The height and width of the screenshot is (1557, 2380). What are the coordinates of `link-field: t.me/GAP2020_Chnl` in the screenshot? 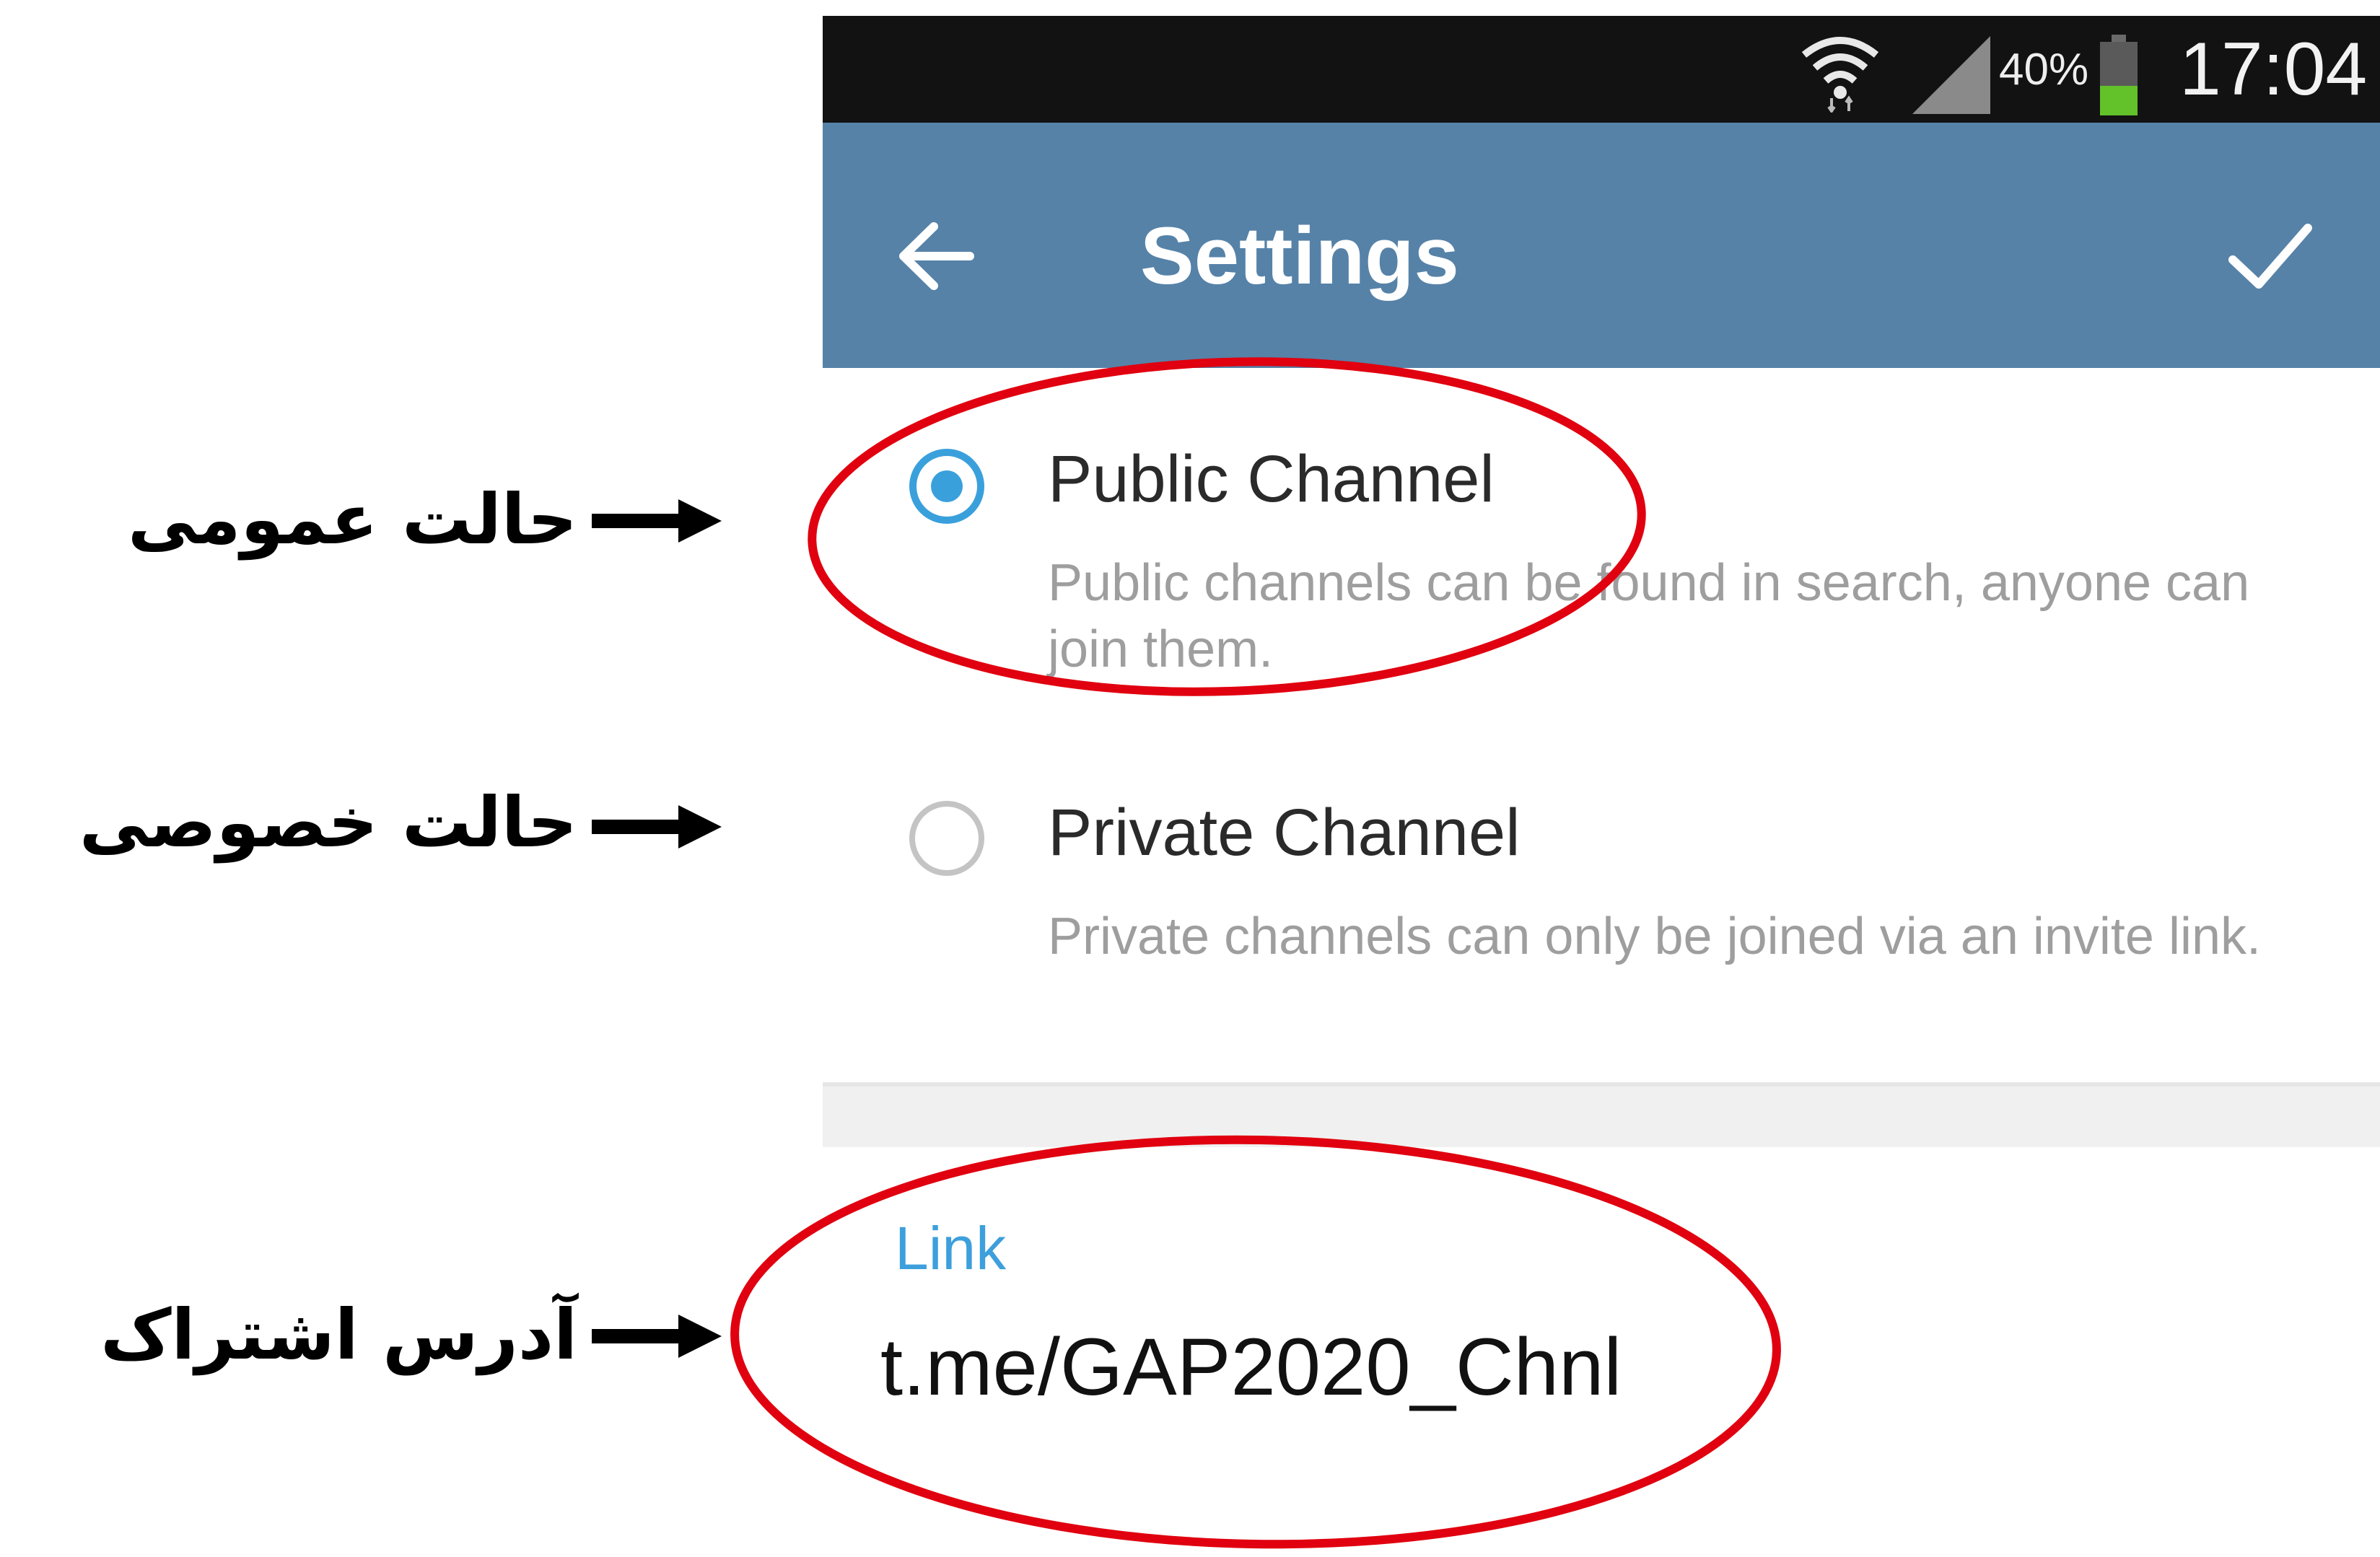 It's located at (1251, 1366).